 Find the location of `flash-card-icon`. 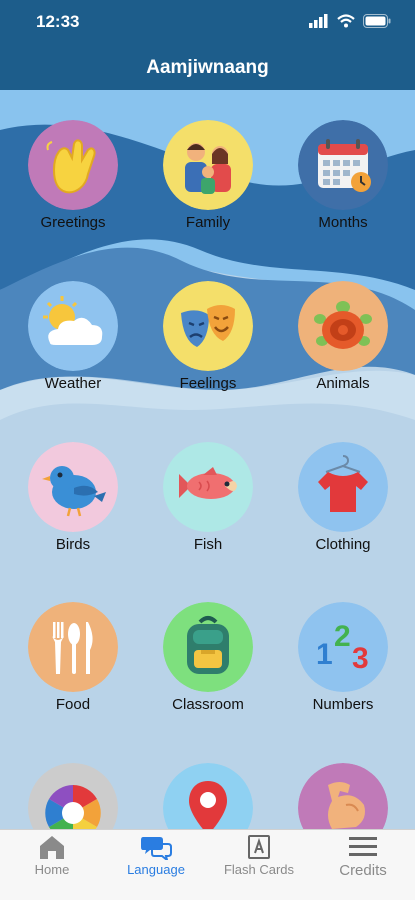

flash-card-icon is located at coordinates (259, 847).